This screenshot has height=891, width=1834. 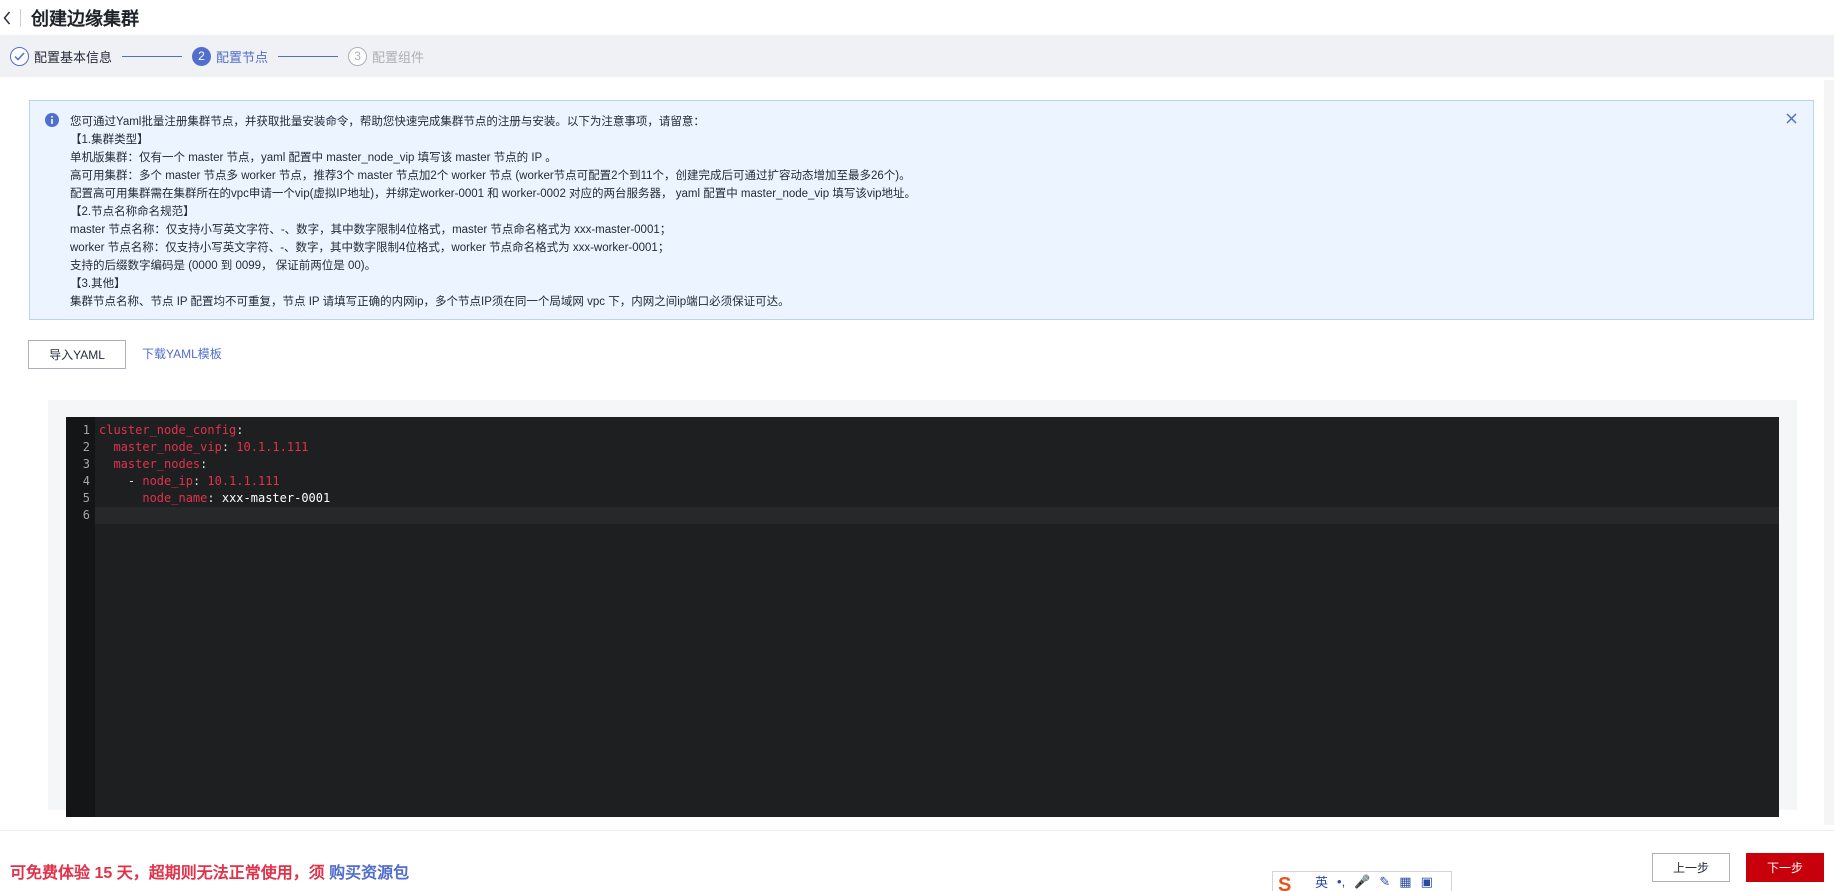 I want to click on code-line: master_node_vip: 10.1.1.111, so click(x=937, y=447).